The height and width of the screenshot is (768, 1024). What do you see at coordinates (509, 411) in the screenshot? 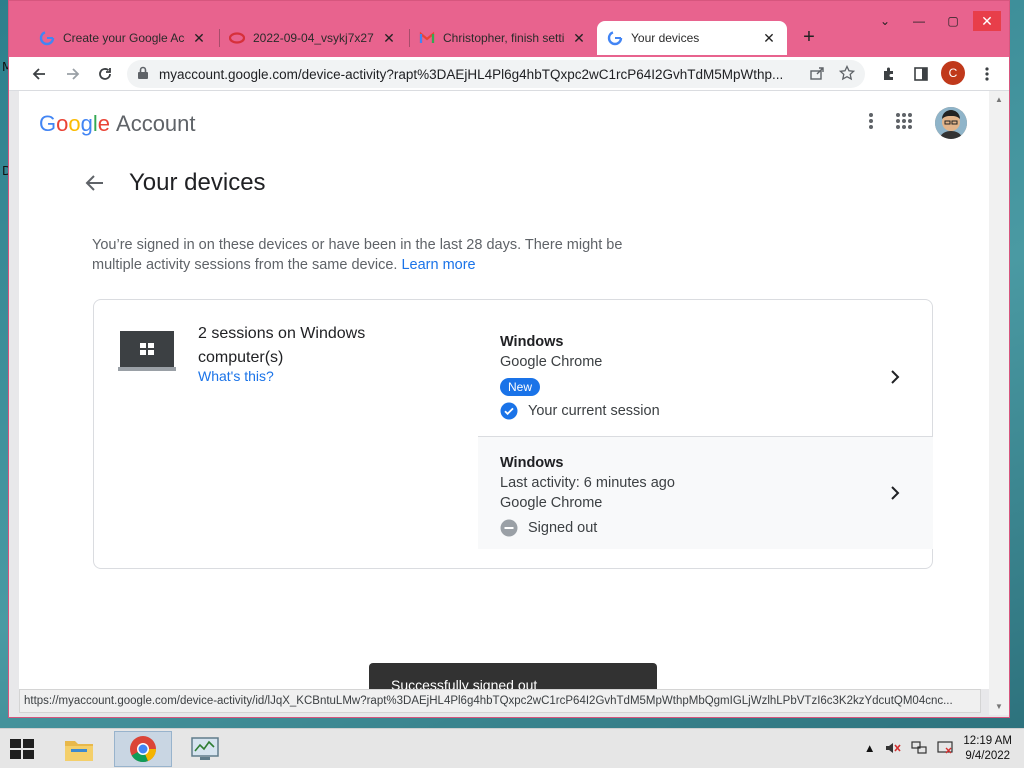
I see `check-circle-icon` at bounding box center [509, 411].